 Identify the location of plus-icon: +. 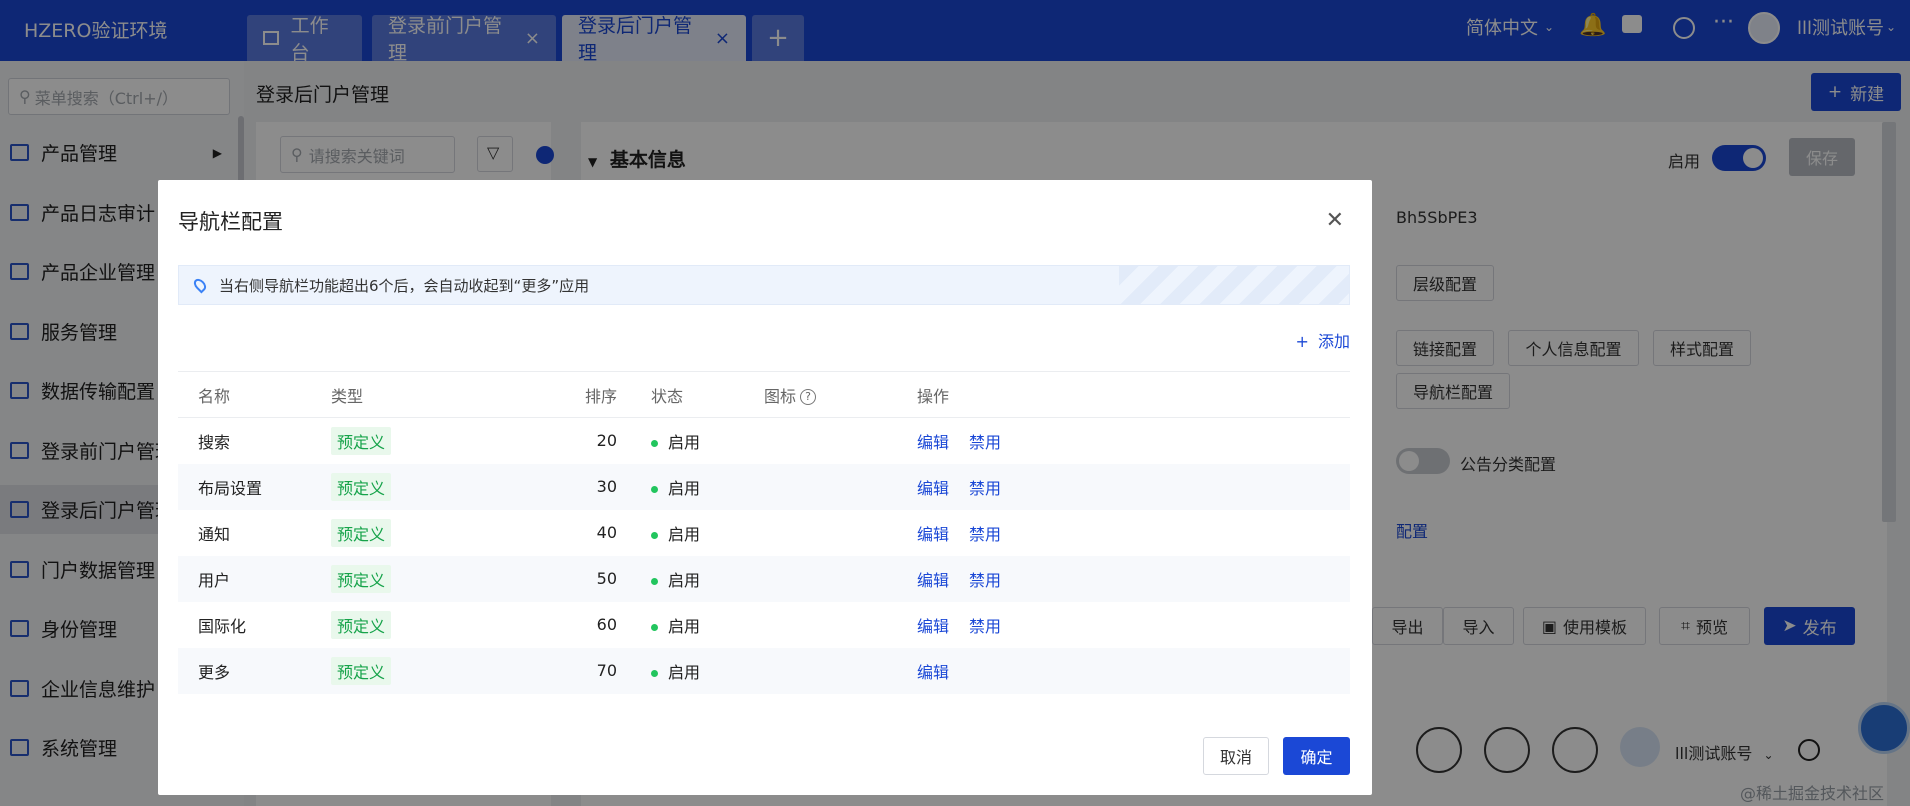
(1302, 341).